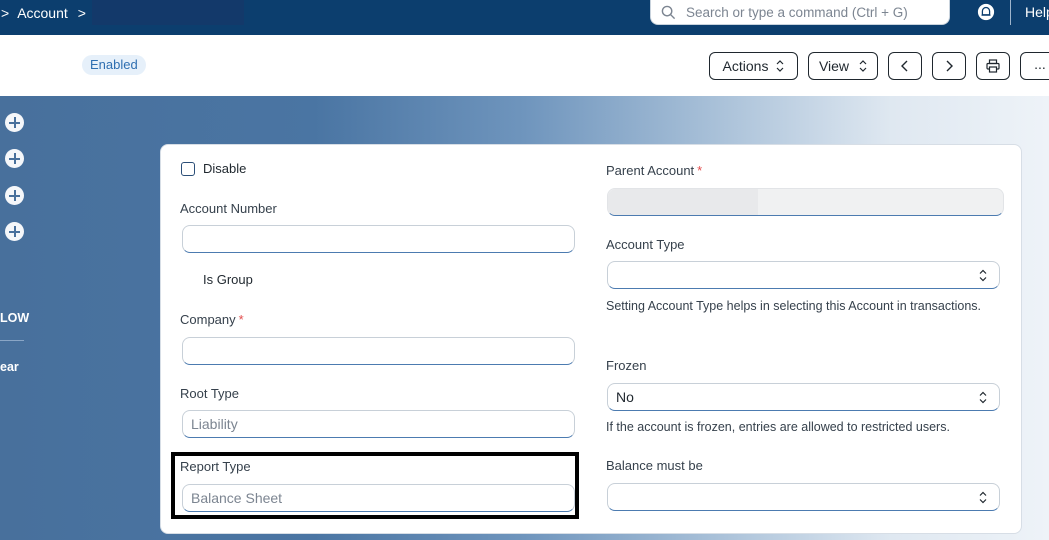 This screenshot has width=1049, height=540. I want to click on search-icon, so click(668, 12).